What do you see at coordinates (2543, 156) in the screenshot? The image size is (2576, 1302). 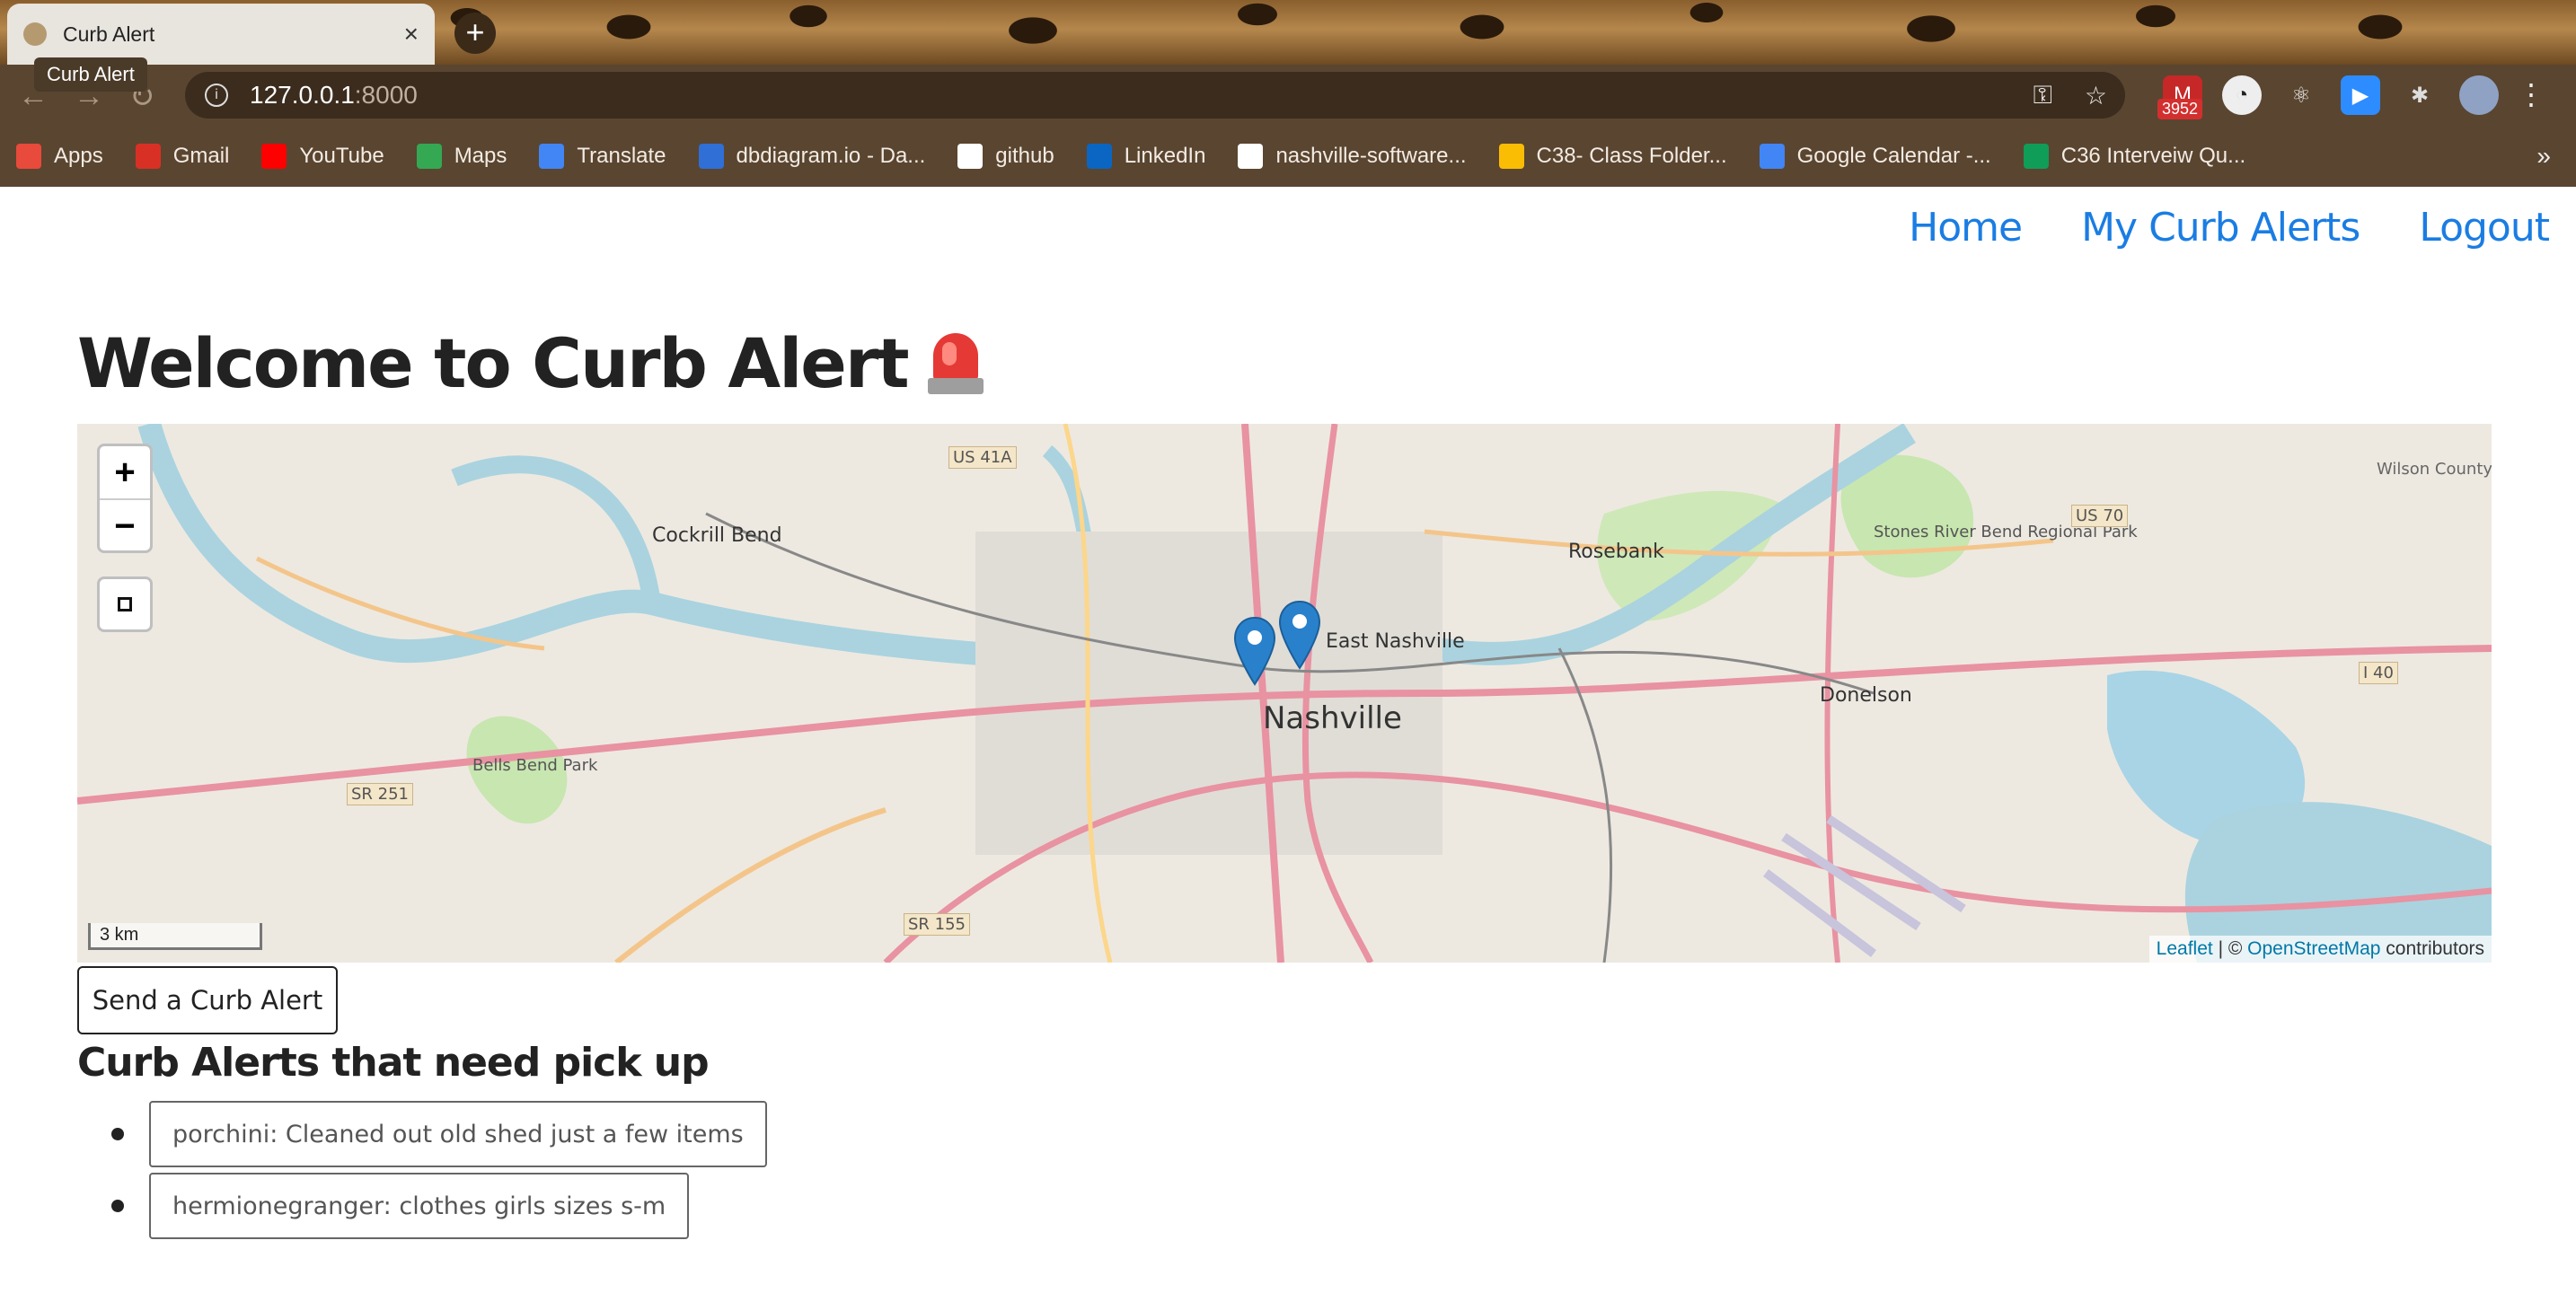 I see `more-bookmarks-icon: »` at bounding box center [2543, 156].